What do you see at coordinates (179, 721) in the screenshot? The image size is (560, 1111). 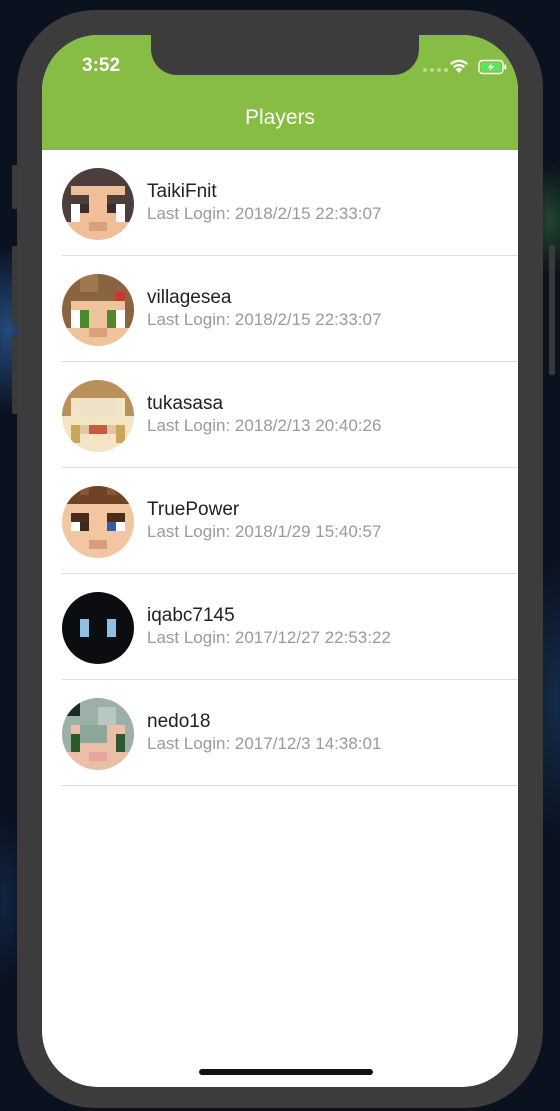 I see `player-name: nedo18` at bounding box center [179, 721].